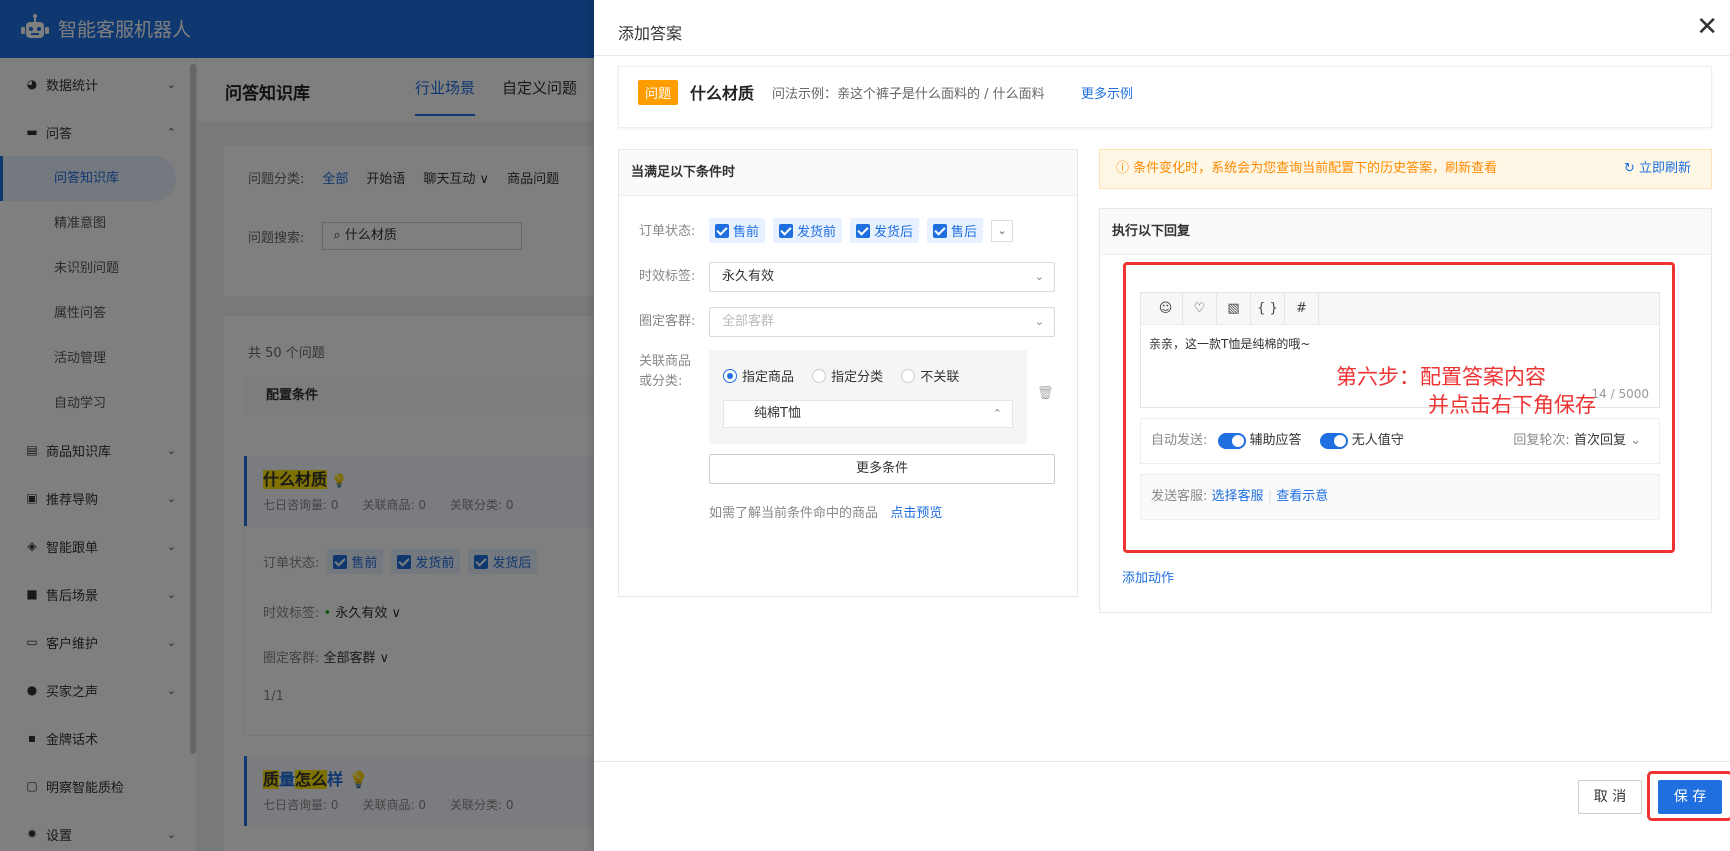 This screenshot has height=851, width=1730. I want to click on question-badge: 问题, so click(658, 92).